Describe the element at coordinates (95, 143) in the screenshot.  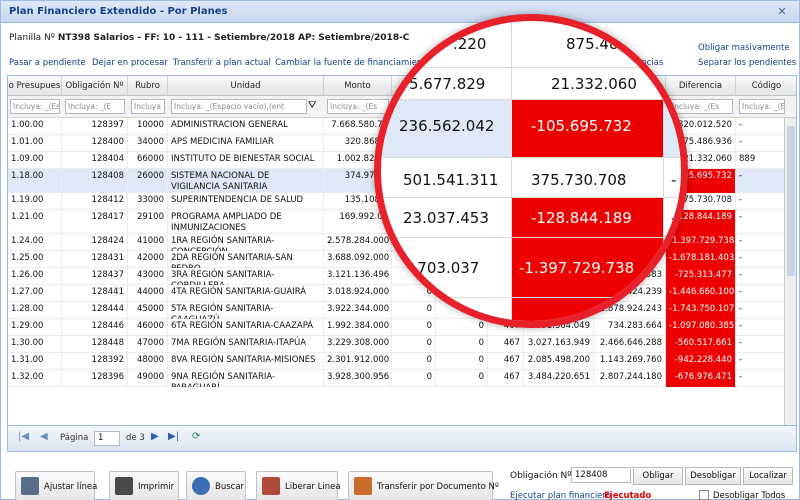
I see `cell-obl: 128400` at that location.